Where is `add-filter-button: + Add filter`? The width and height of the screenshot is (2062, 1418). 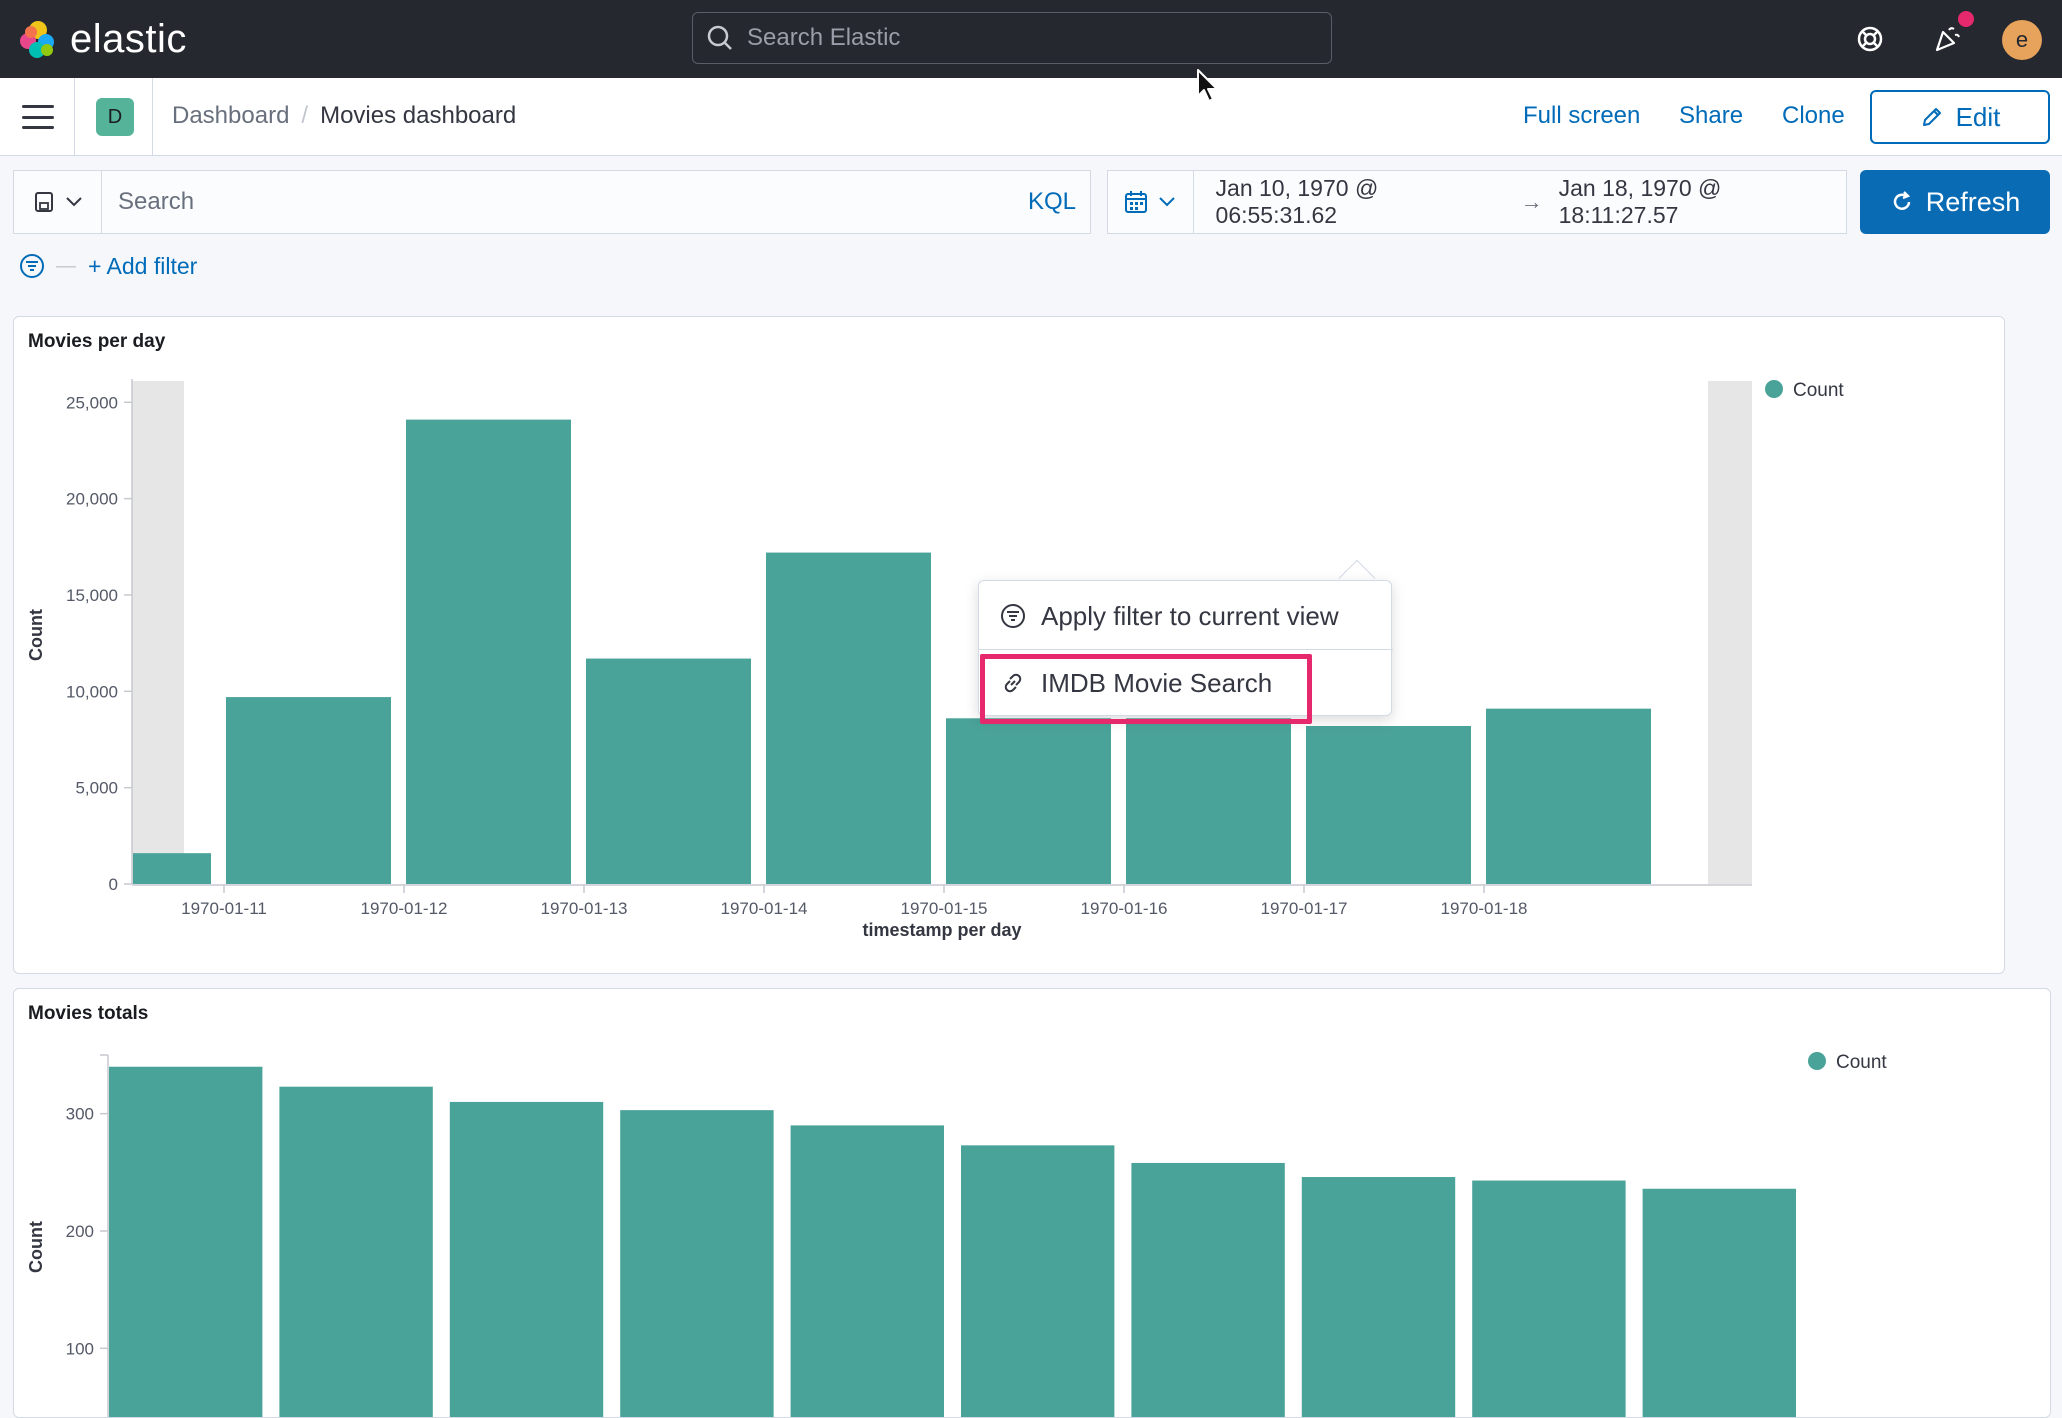
add-filter-button: + Add filter is located at coordinates (142, 266).